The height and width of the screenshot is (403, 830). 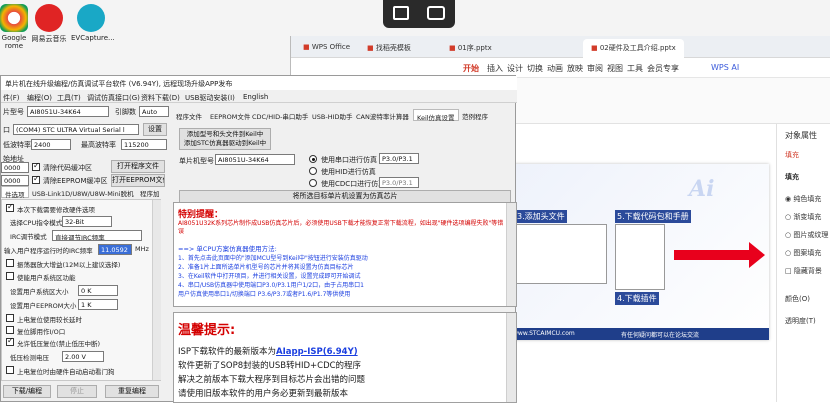 What do you see at coordinates (207, 330) in the screenshot?
I see `tips-title: 温馨提示:` at bounding box center [207, 330].